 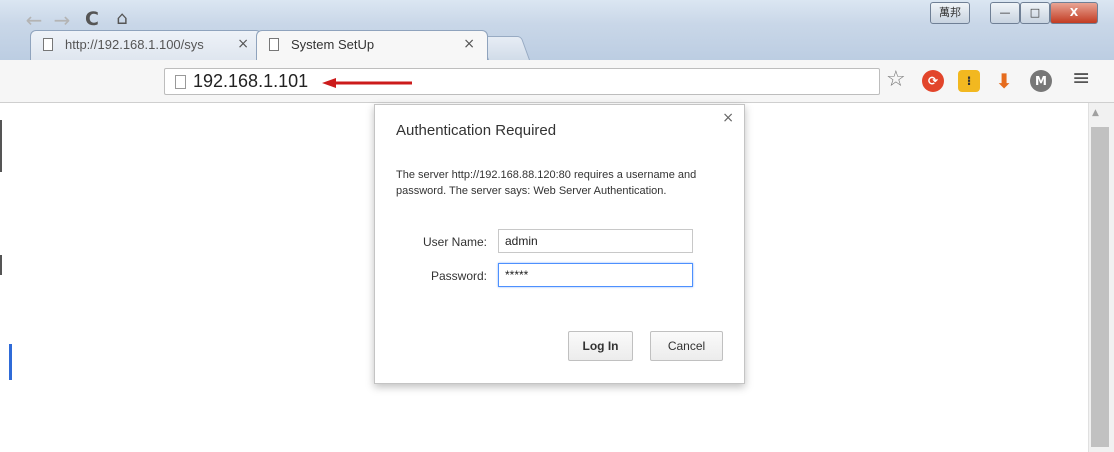 What do you see at coordinates (1074, 13) in the screenshot?
I see `window-close-button: X` at bounding box center [1074, 13].